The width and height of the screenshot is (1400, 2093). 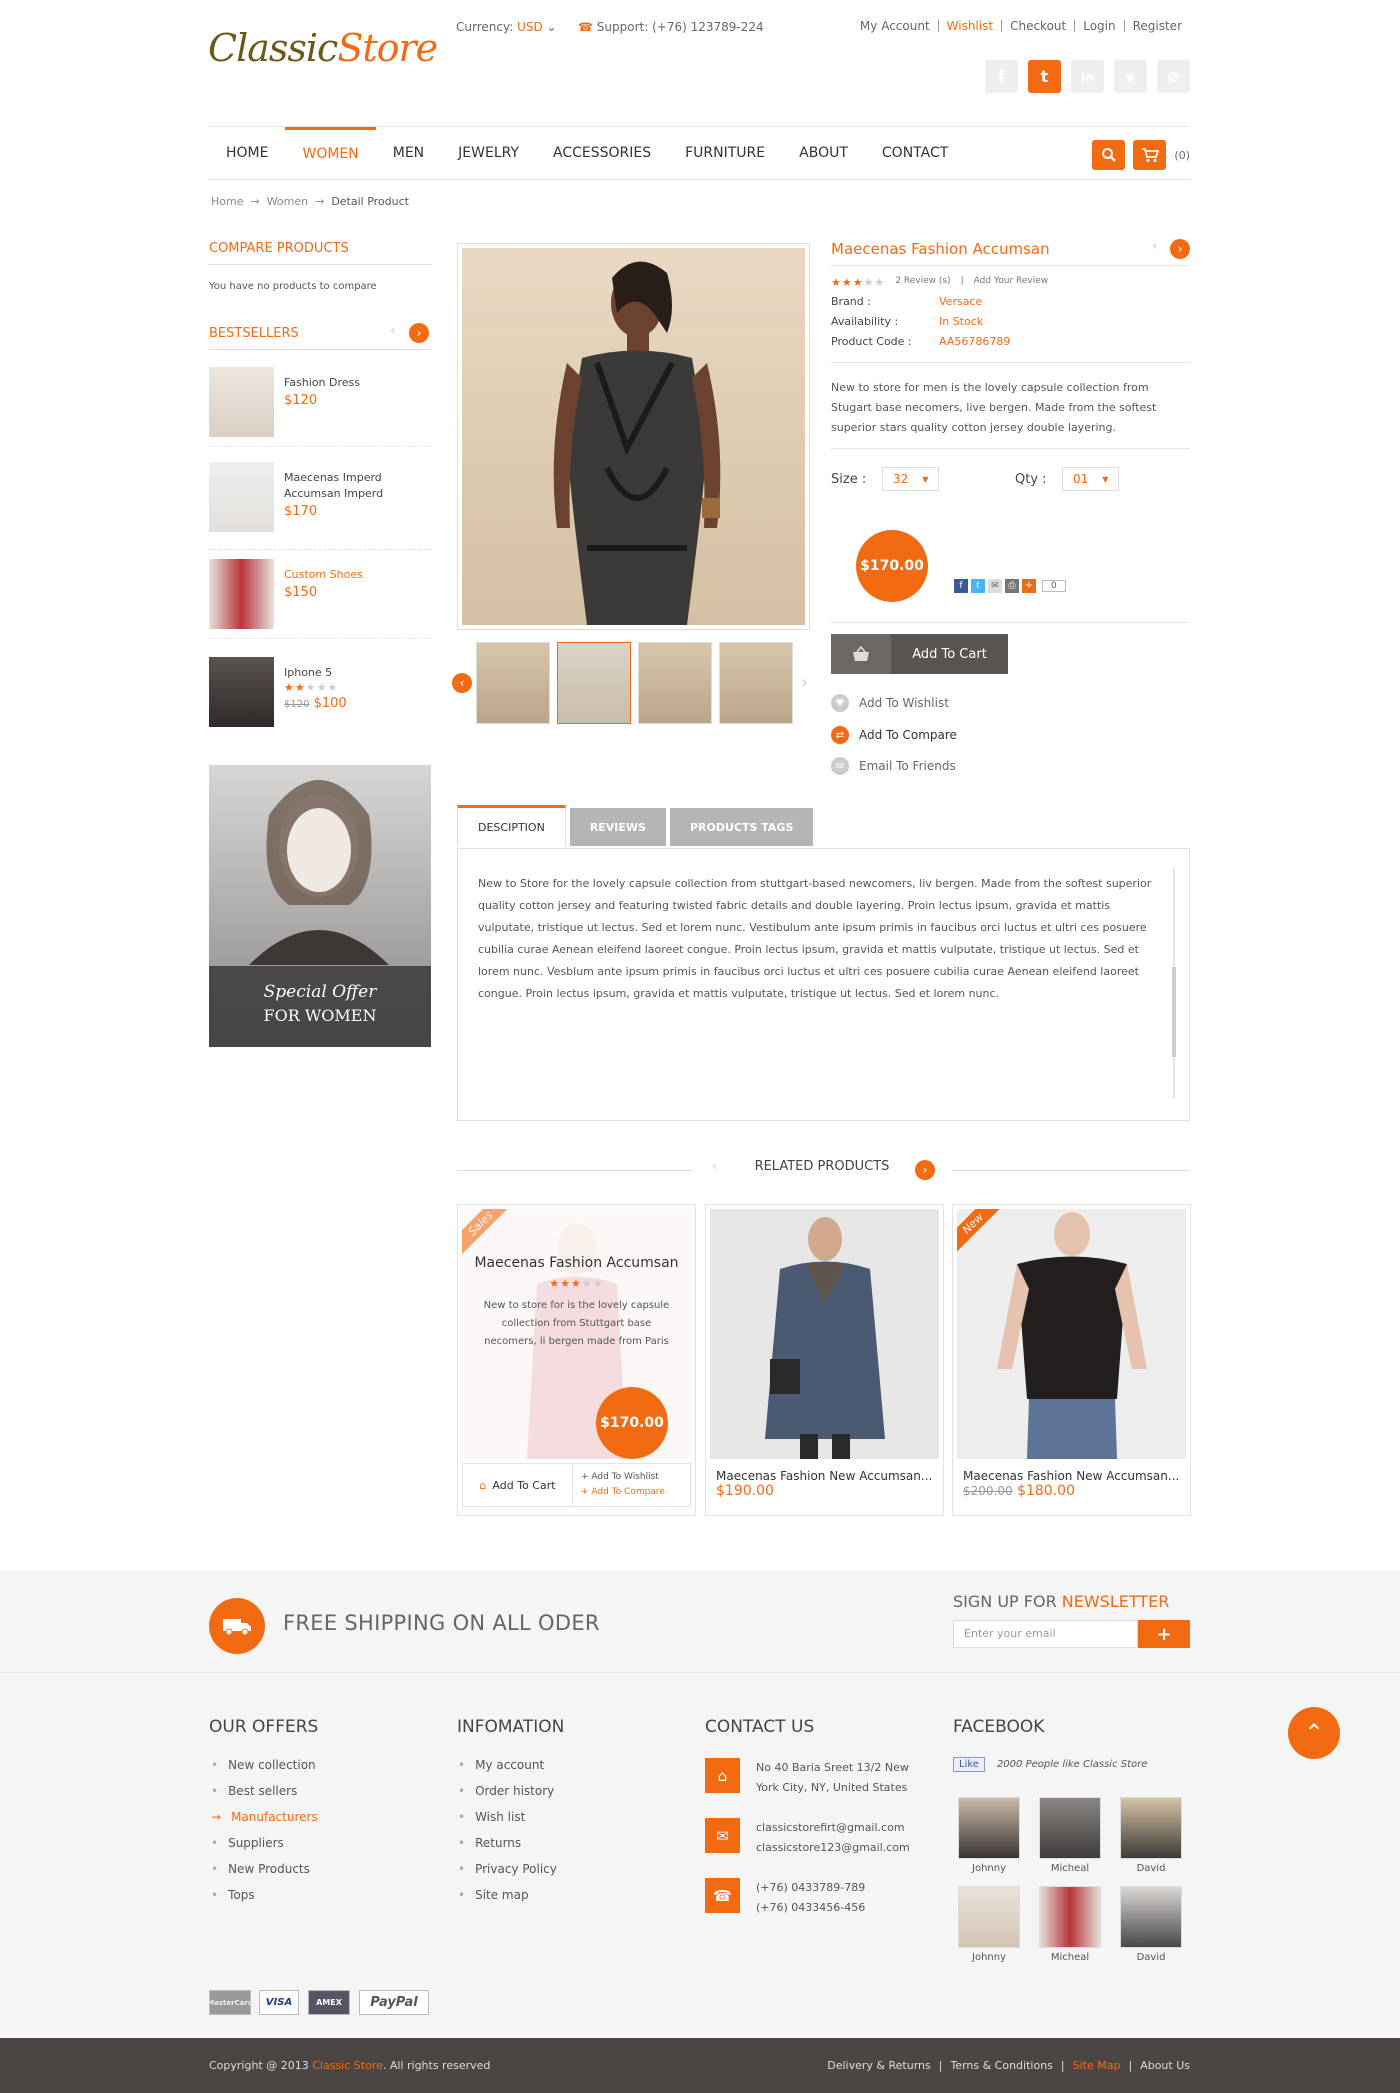 What do you see at coordinates (1045, 1634) in the screenshot?
I see `newsletter-email-input: Enter your email` at bounding box center [1045, 1634].